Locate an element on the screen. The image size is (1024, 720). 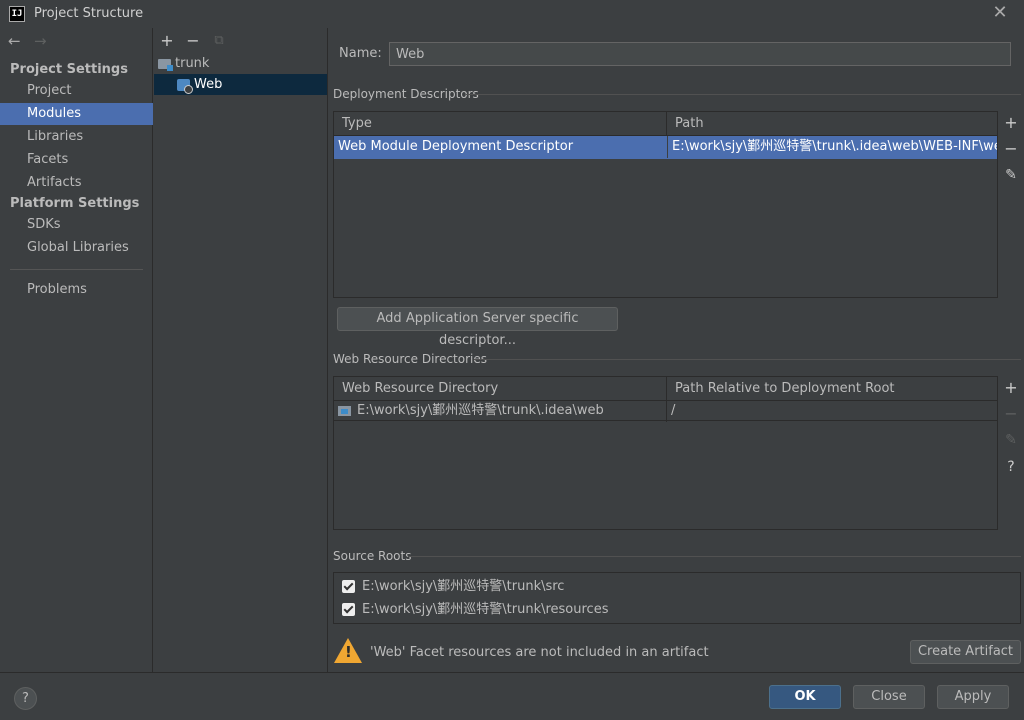
add-module-icon: + is located at coordinates (167, 41).